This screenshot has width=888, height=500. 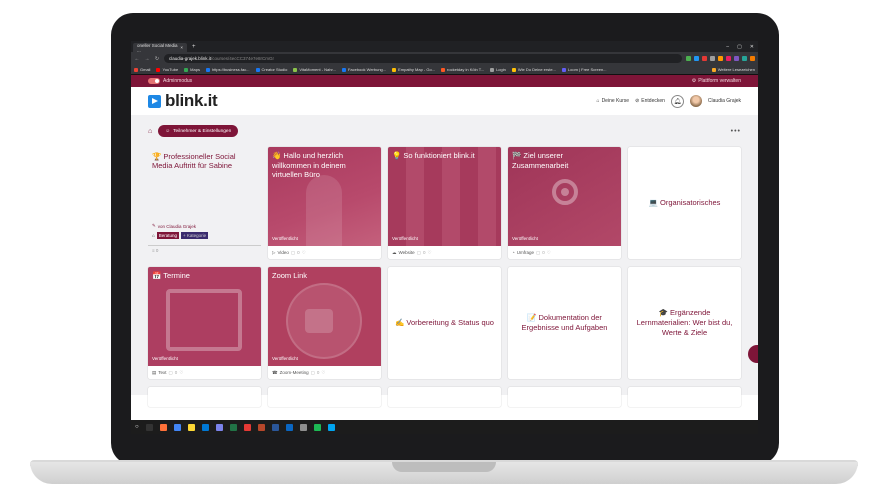 I want to click on pen-icon: ✎, so click(x=154, y=225).